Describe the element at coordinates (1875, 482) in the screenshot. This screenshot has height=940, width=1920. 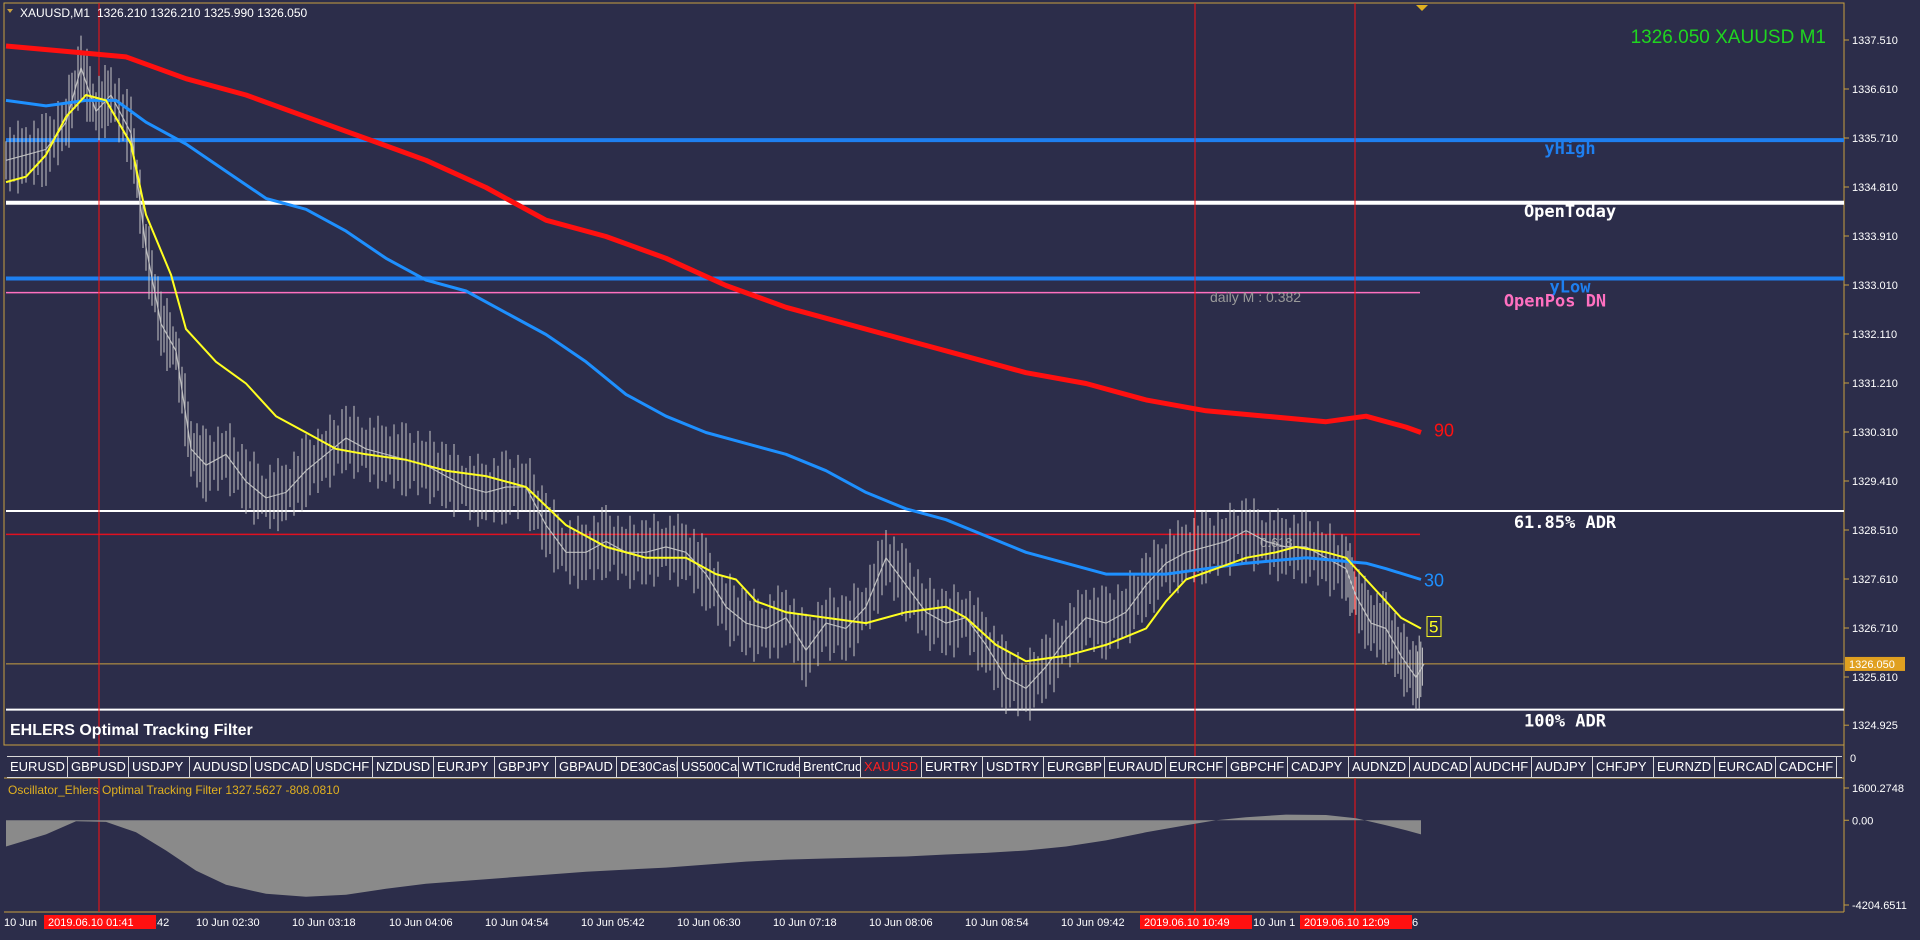
I see `price-axis-label: 1329.410` at that location.